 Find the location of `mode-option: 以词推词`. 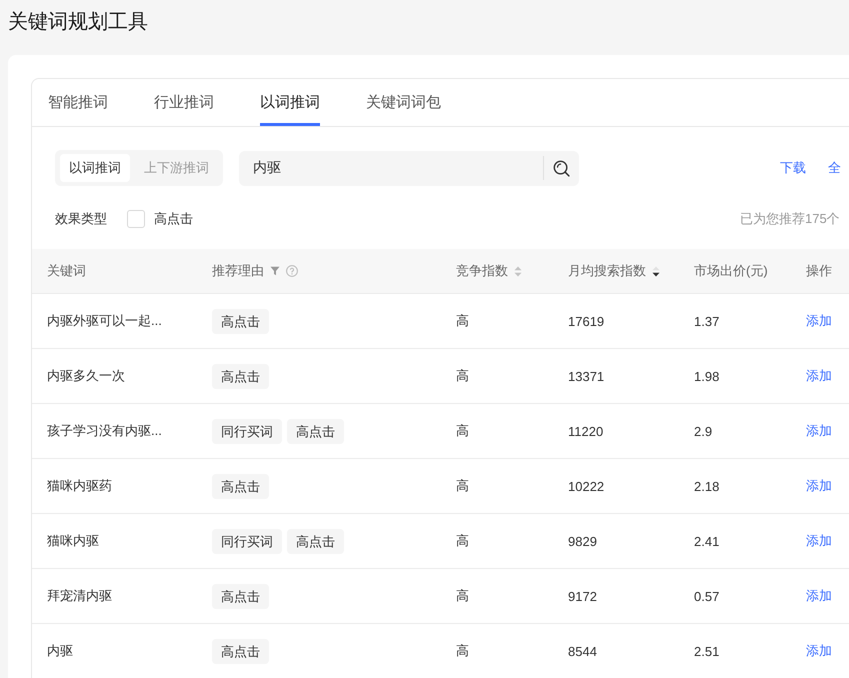

mode-option: 以词推词 is located at coordinates (95, 168).